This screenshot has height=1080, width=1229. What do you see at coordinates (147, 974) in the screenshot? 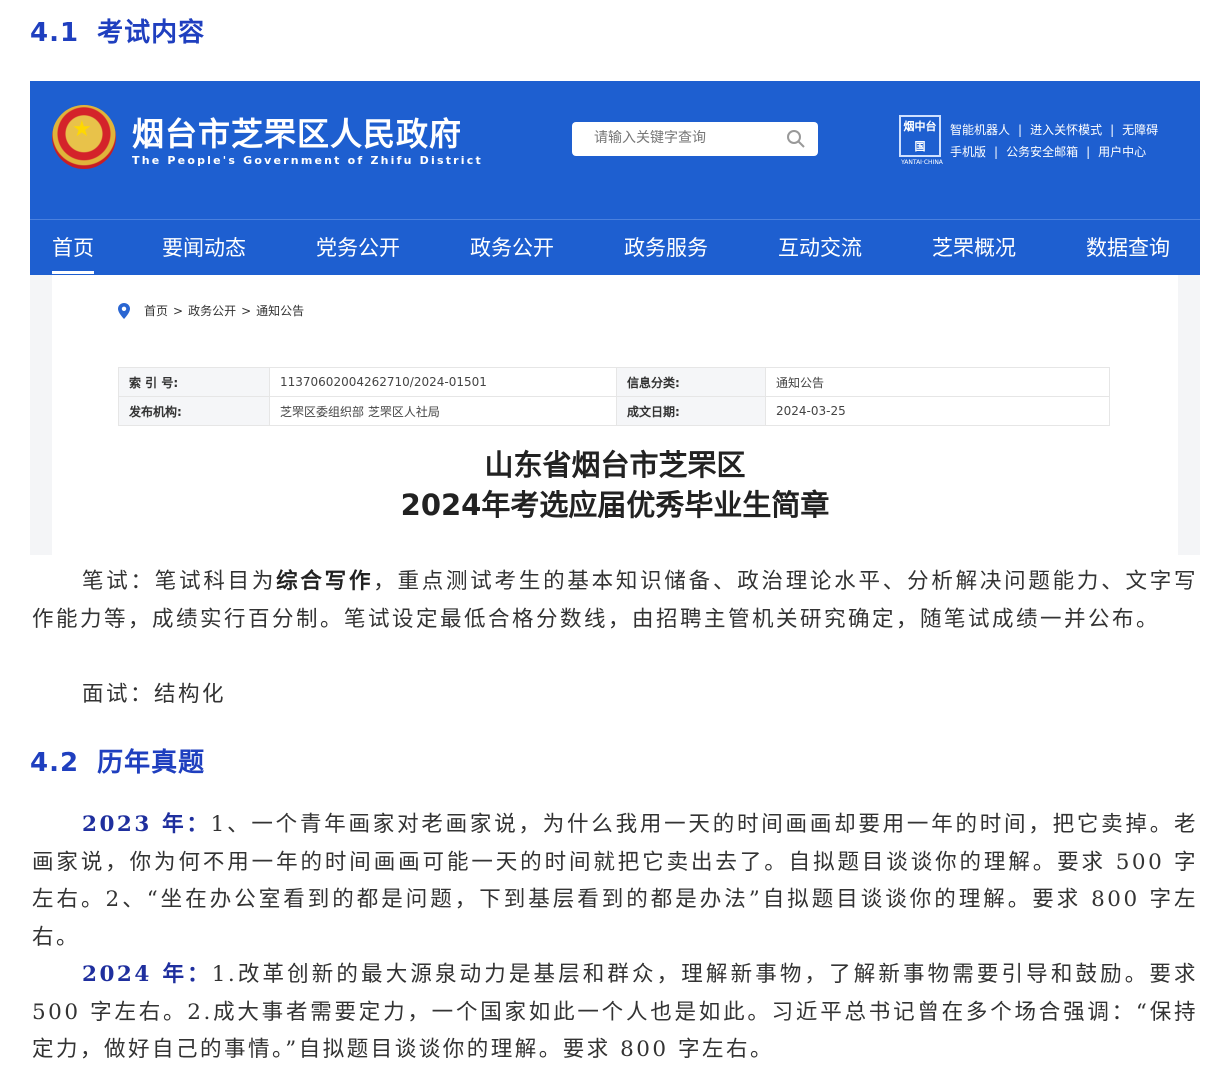
I see `year-label-2024: 2024 年：` at bounding box center [147, 974].